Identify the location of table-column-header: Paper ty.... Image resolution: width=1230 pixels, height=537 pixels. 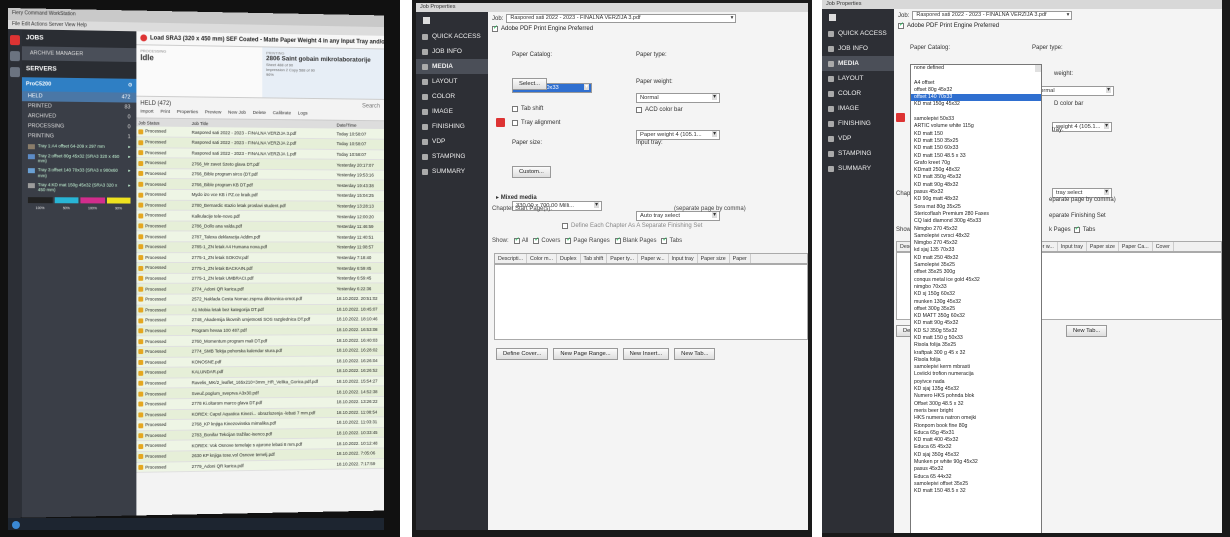
(622, 258).